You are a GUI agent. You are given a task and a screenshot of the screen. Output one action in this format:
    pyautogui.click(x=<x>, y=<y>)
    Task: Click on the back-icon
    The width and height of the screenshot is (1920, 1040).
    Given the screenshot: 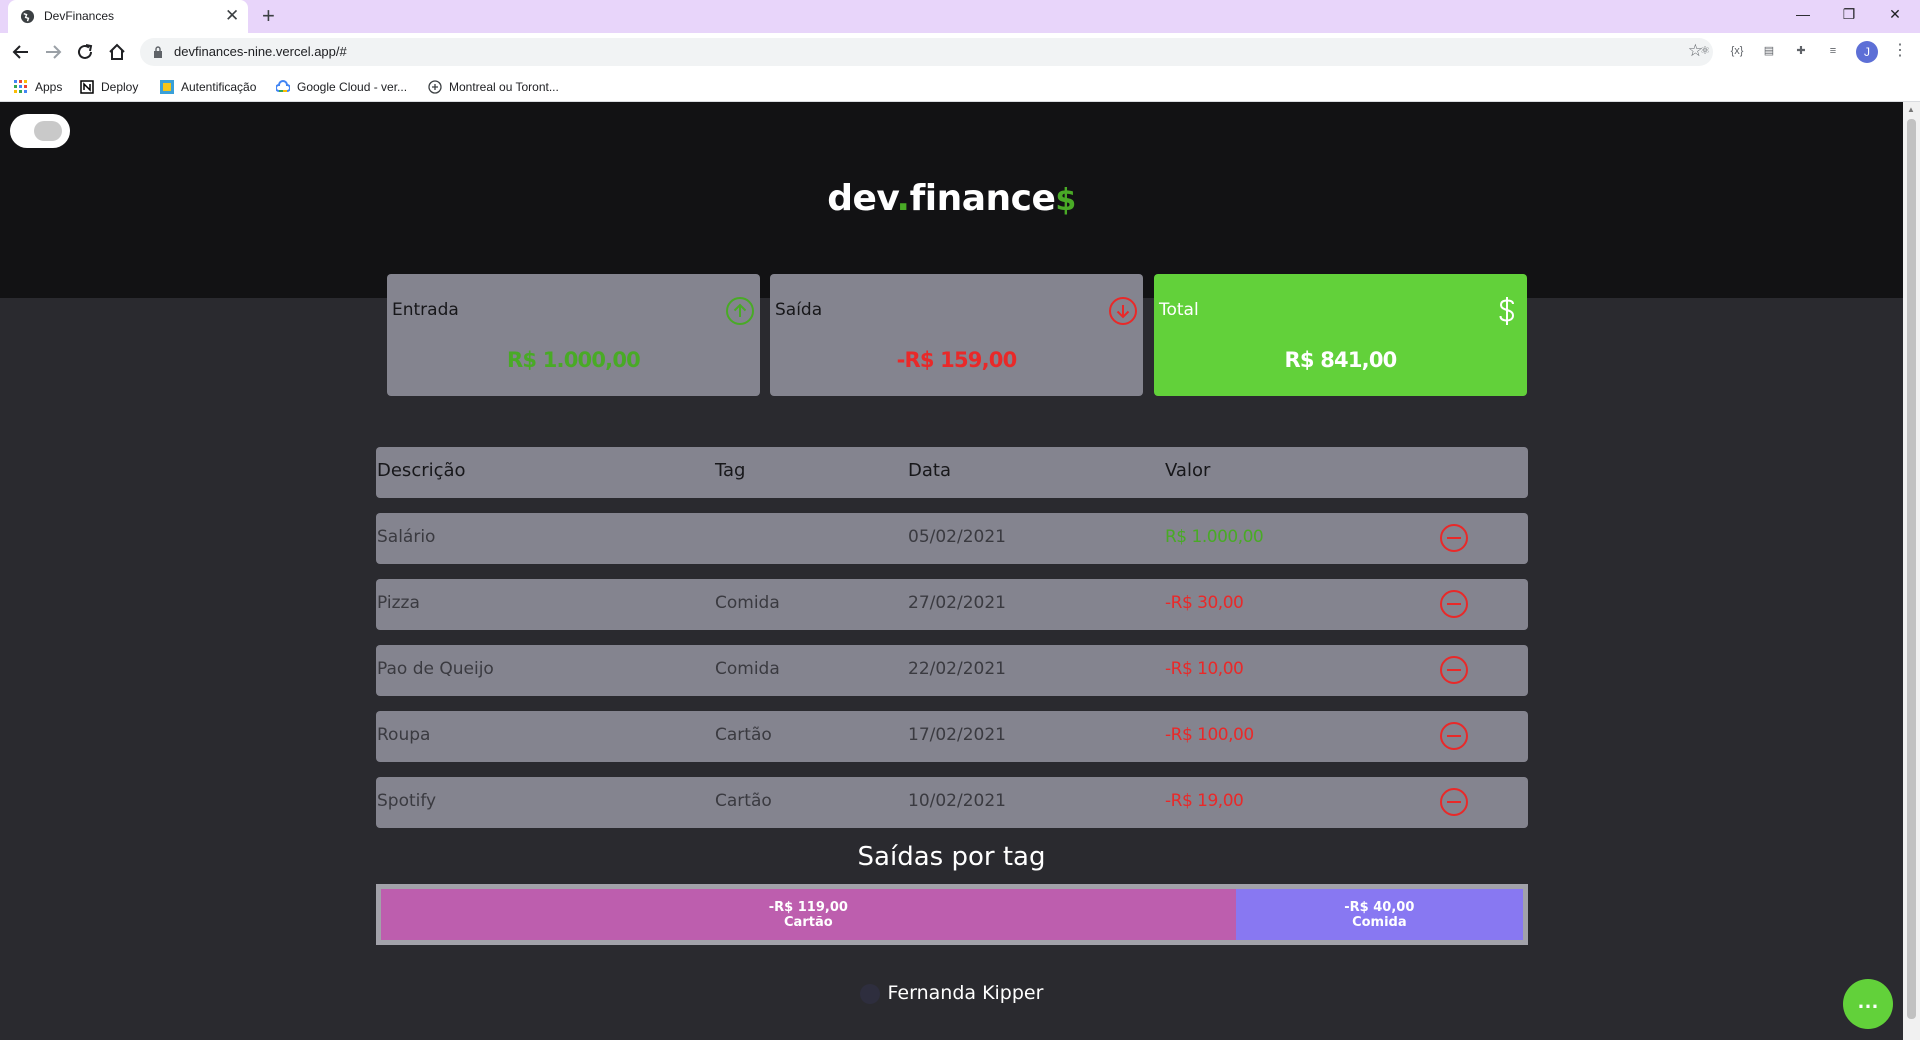 What is the action you would take?
    pyautogui.click(x=21, y=52)
    